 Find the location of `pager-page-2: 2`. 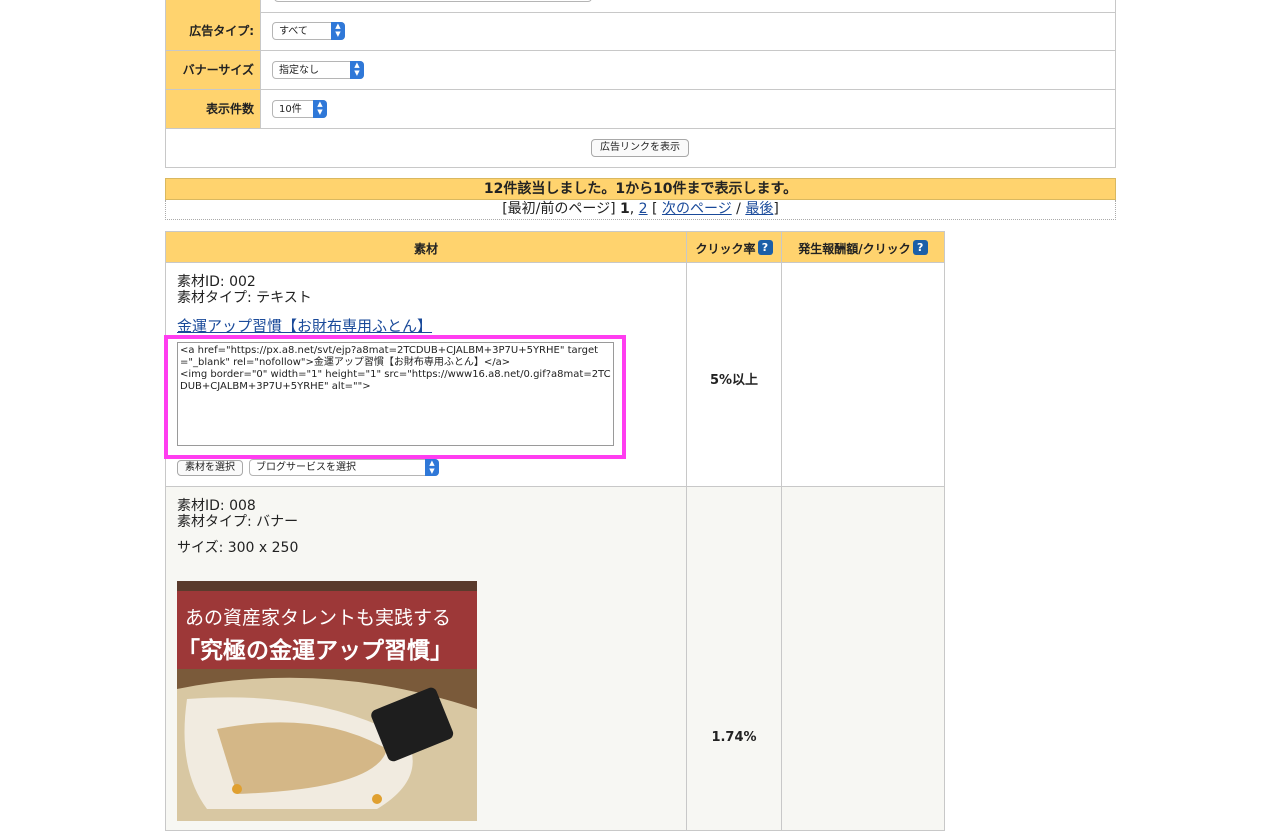

pager-page-2: 2 is located at coordinates (643, 209).